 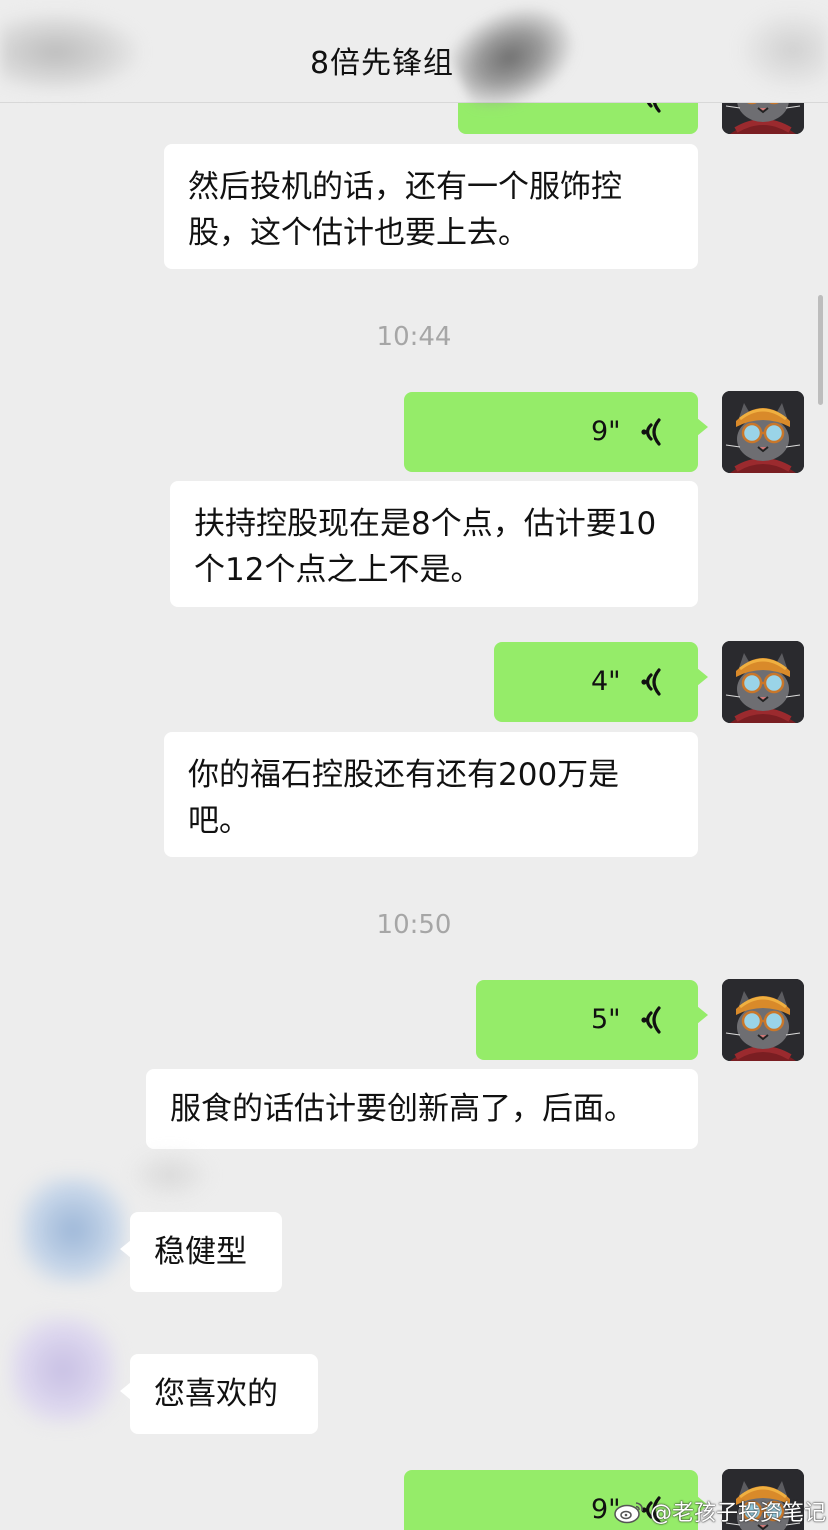 I want to click on message-text: 然后投机的话，还有一个服饰控股，这个估计也要上去。, so click(x=405, y=210).